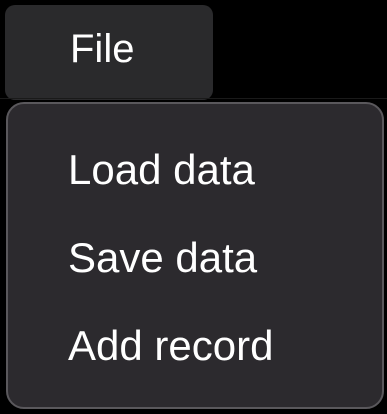  What do you see at coordinates (102, 49) in the screenshot?
I see `file-menu-label: File` at bounding box center [102, 49].